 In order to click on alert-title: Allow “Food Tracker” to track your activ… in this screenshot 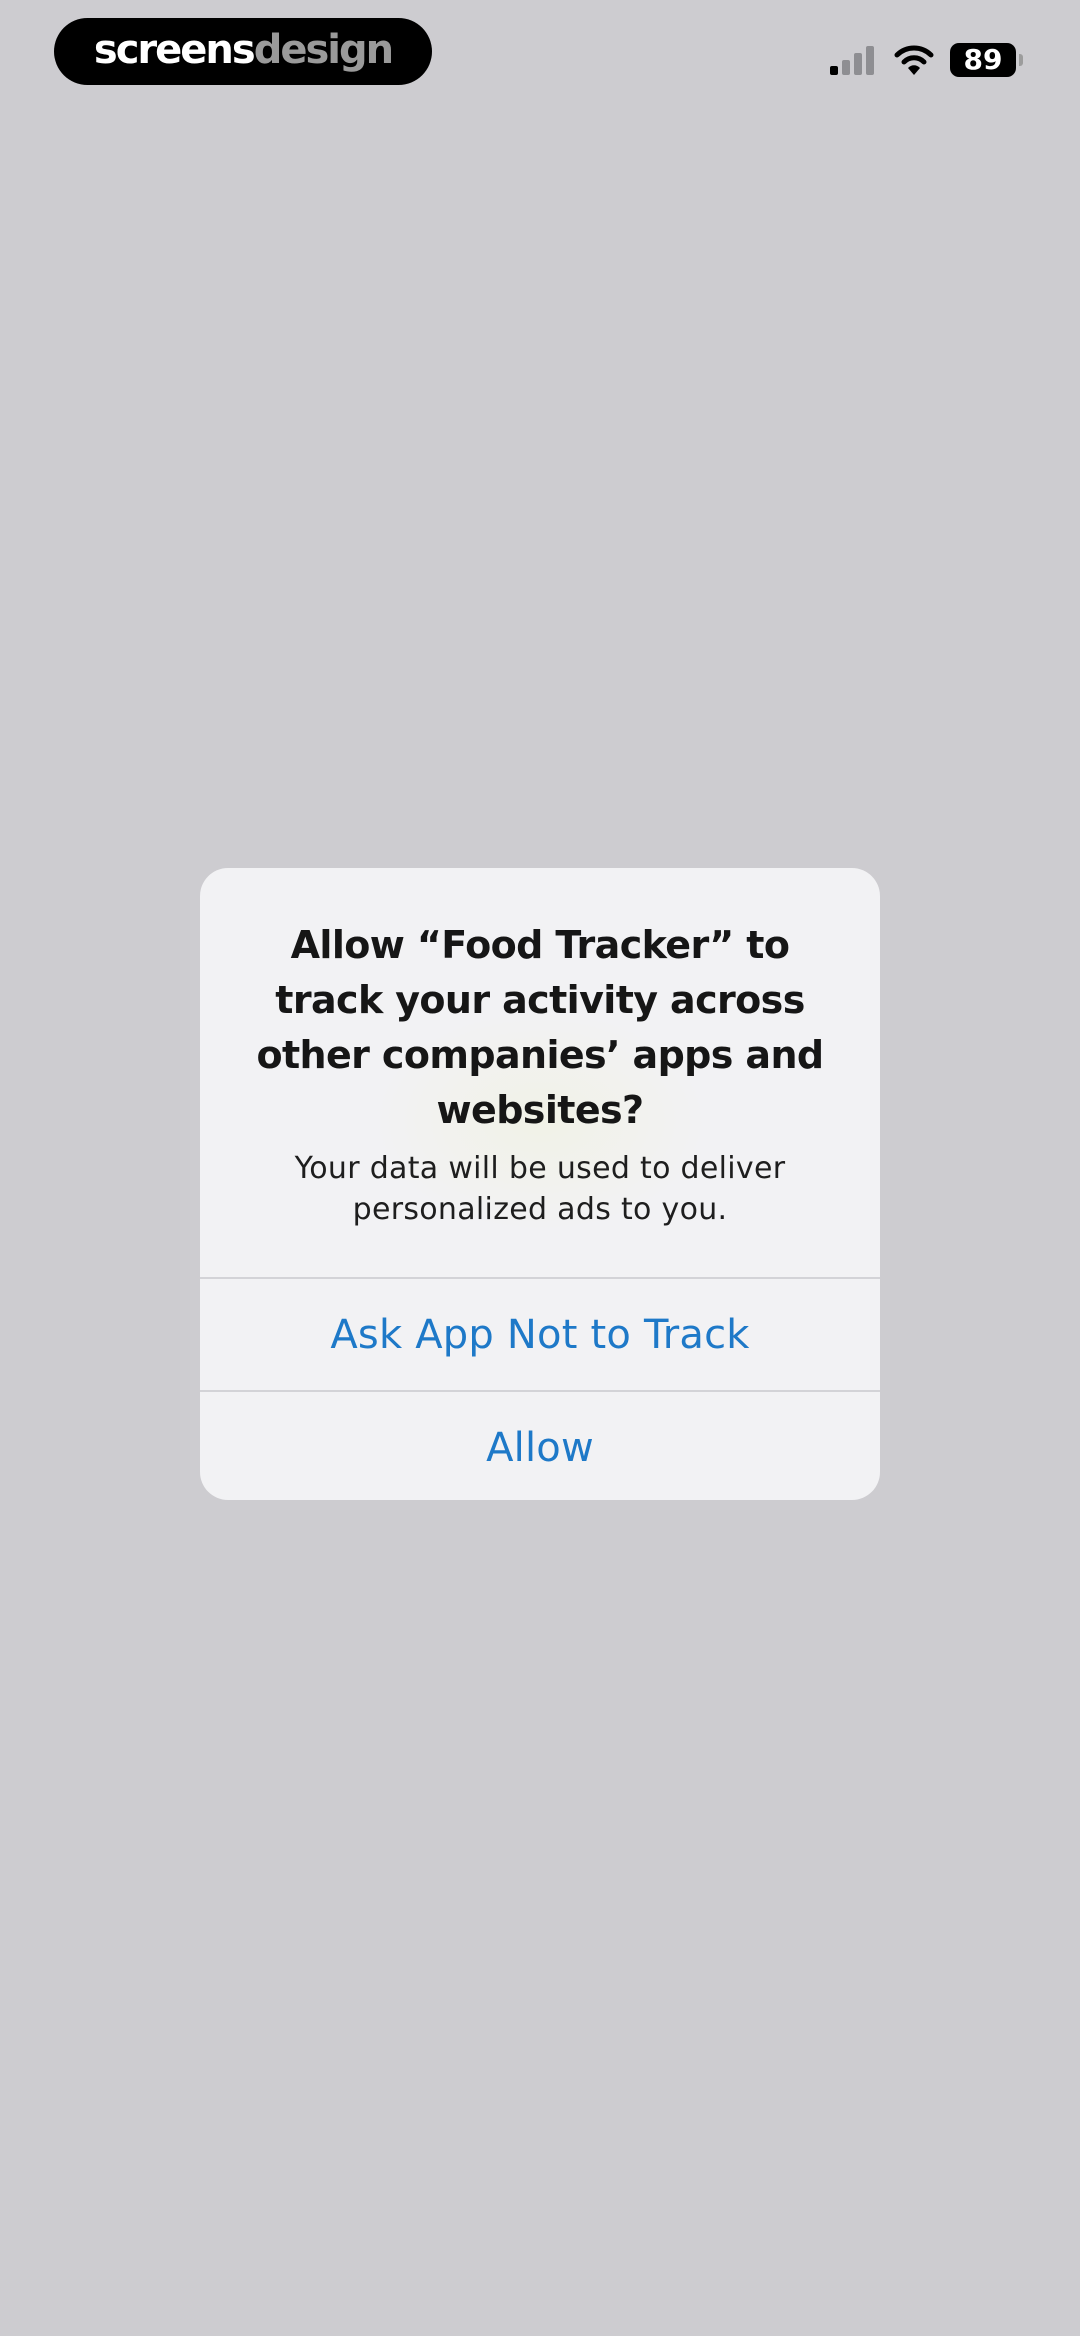, I will do `click(540, 1027)`.